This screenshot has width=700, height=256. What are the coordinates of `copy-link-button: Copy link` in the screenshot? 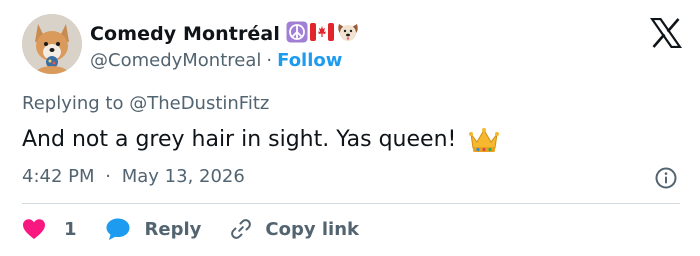 It's located at (294, 229).